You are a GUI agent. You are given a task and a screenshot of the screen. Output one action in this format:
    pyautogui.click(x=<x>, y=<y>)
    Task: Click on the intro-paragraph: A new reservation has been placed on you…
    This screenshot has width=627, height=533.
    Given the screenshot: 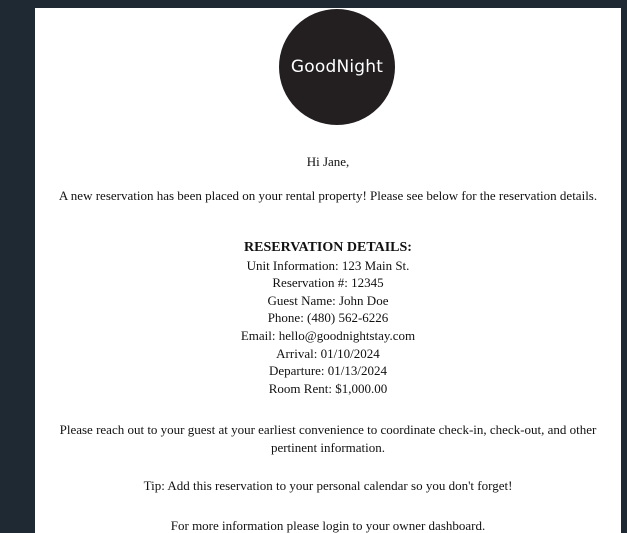 What is the action you would take?
    pyautogui.click(x=328, y=195)
    